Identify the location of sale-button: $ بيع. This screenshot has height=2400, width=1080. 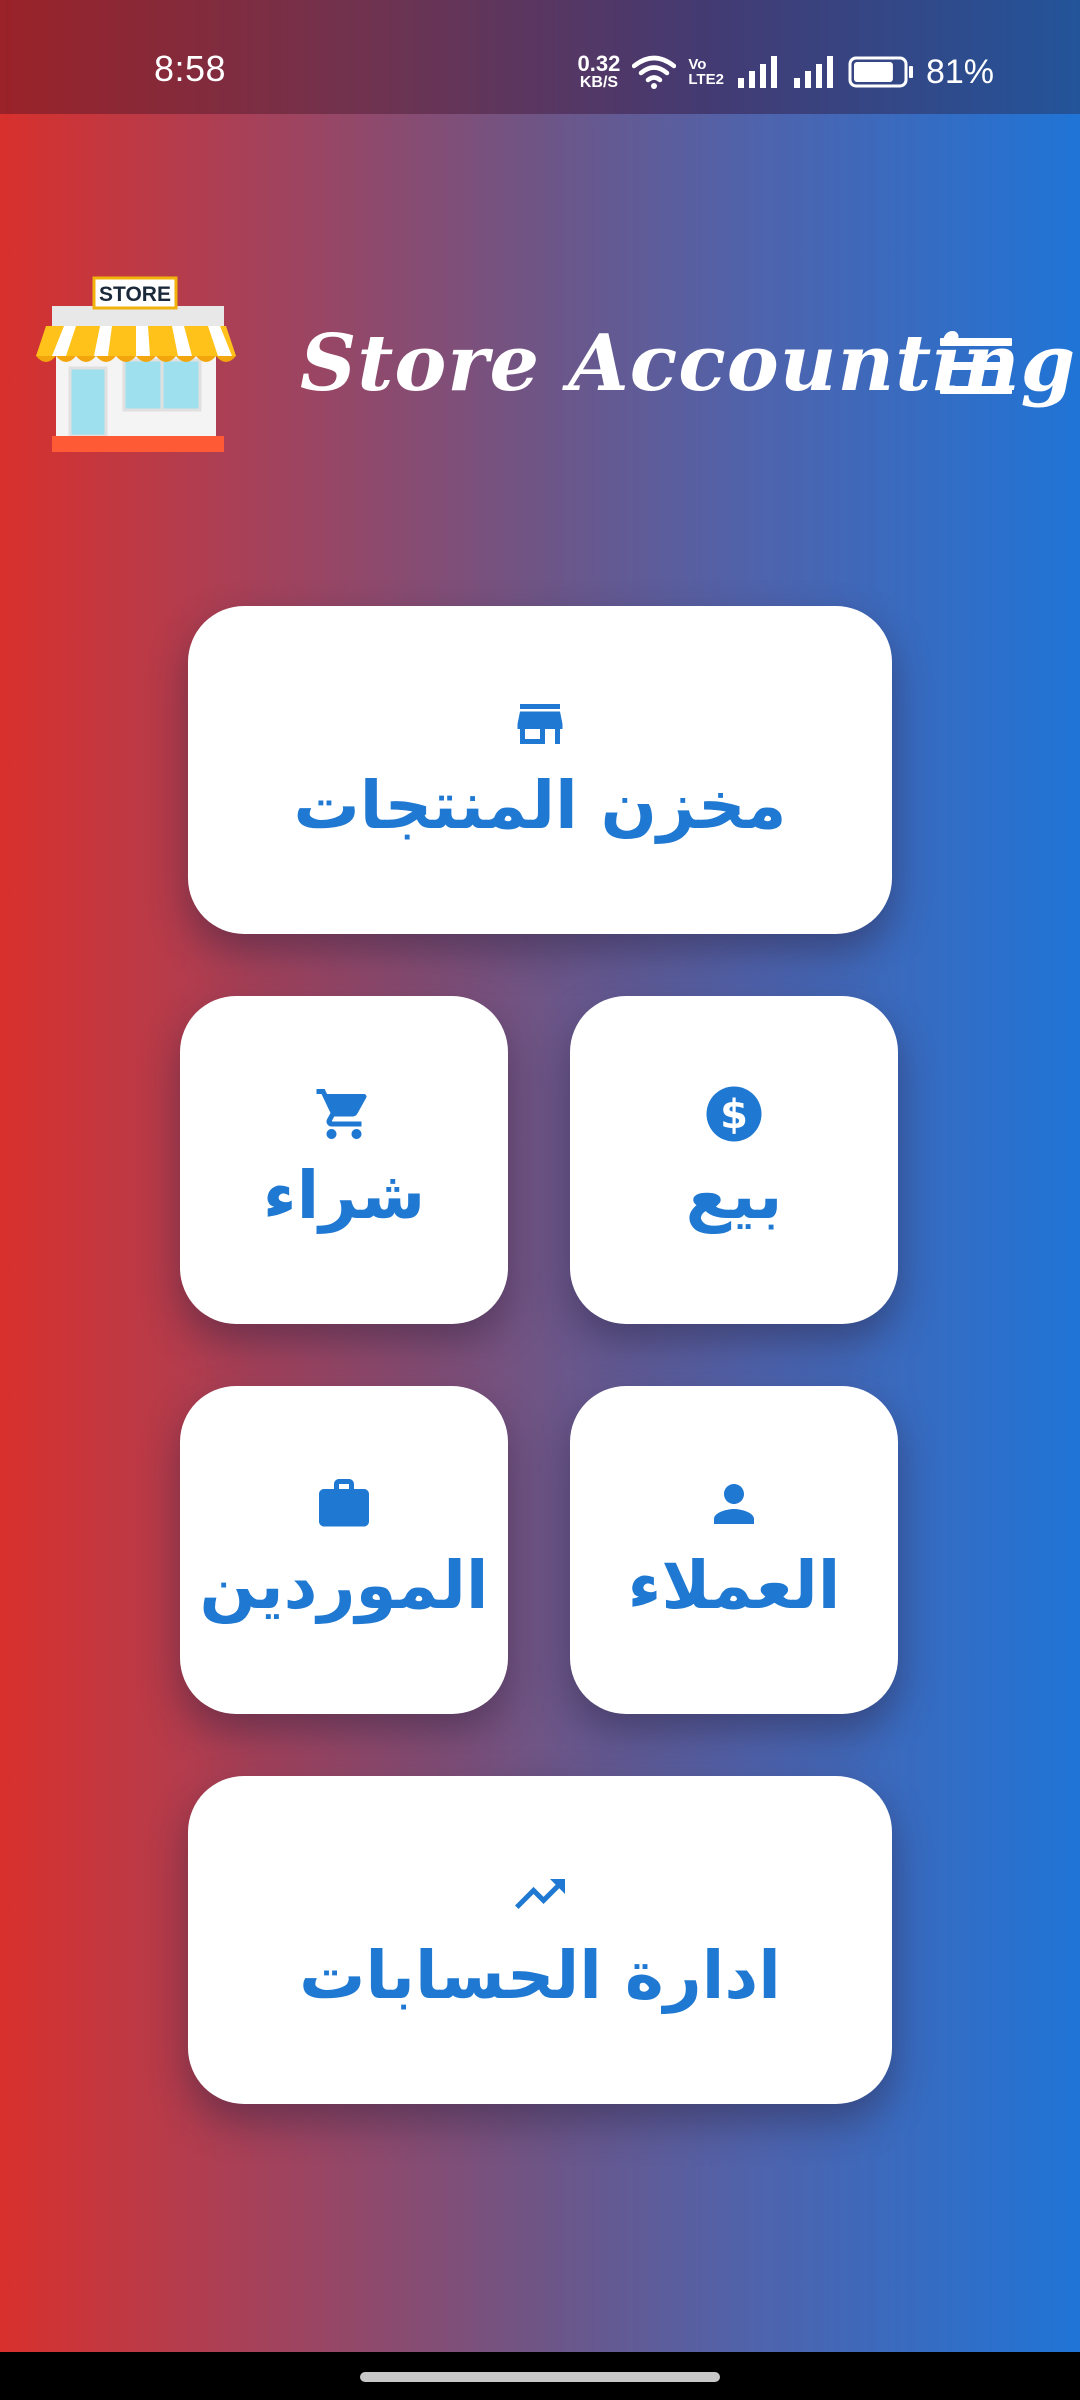
(734, 1160).